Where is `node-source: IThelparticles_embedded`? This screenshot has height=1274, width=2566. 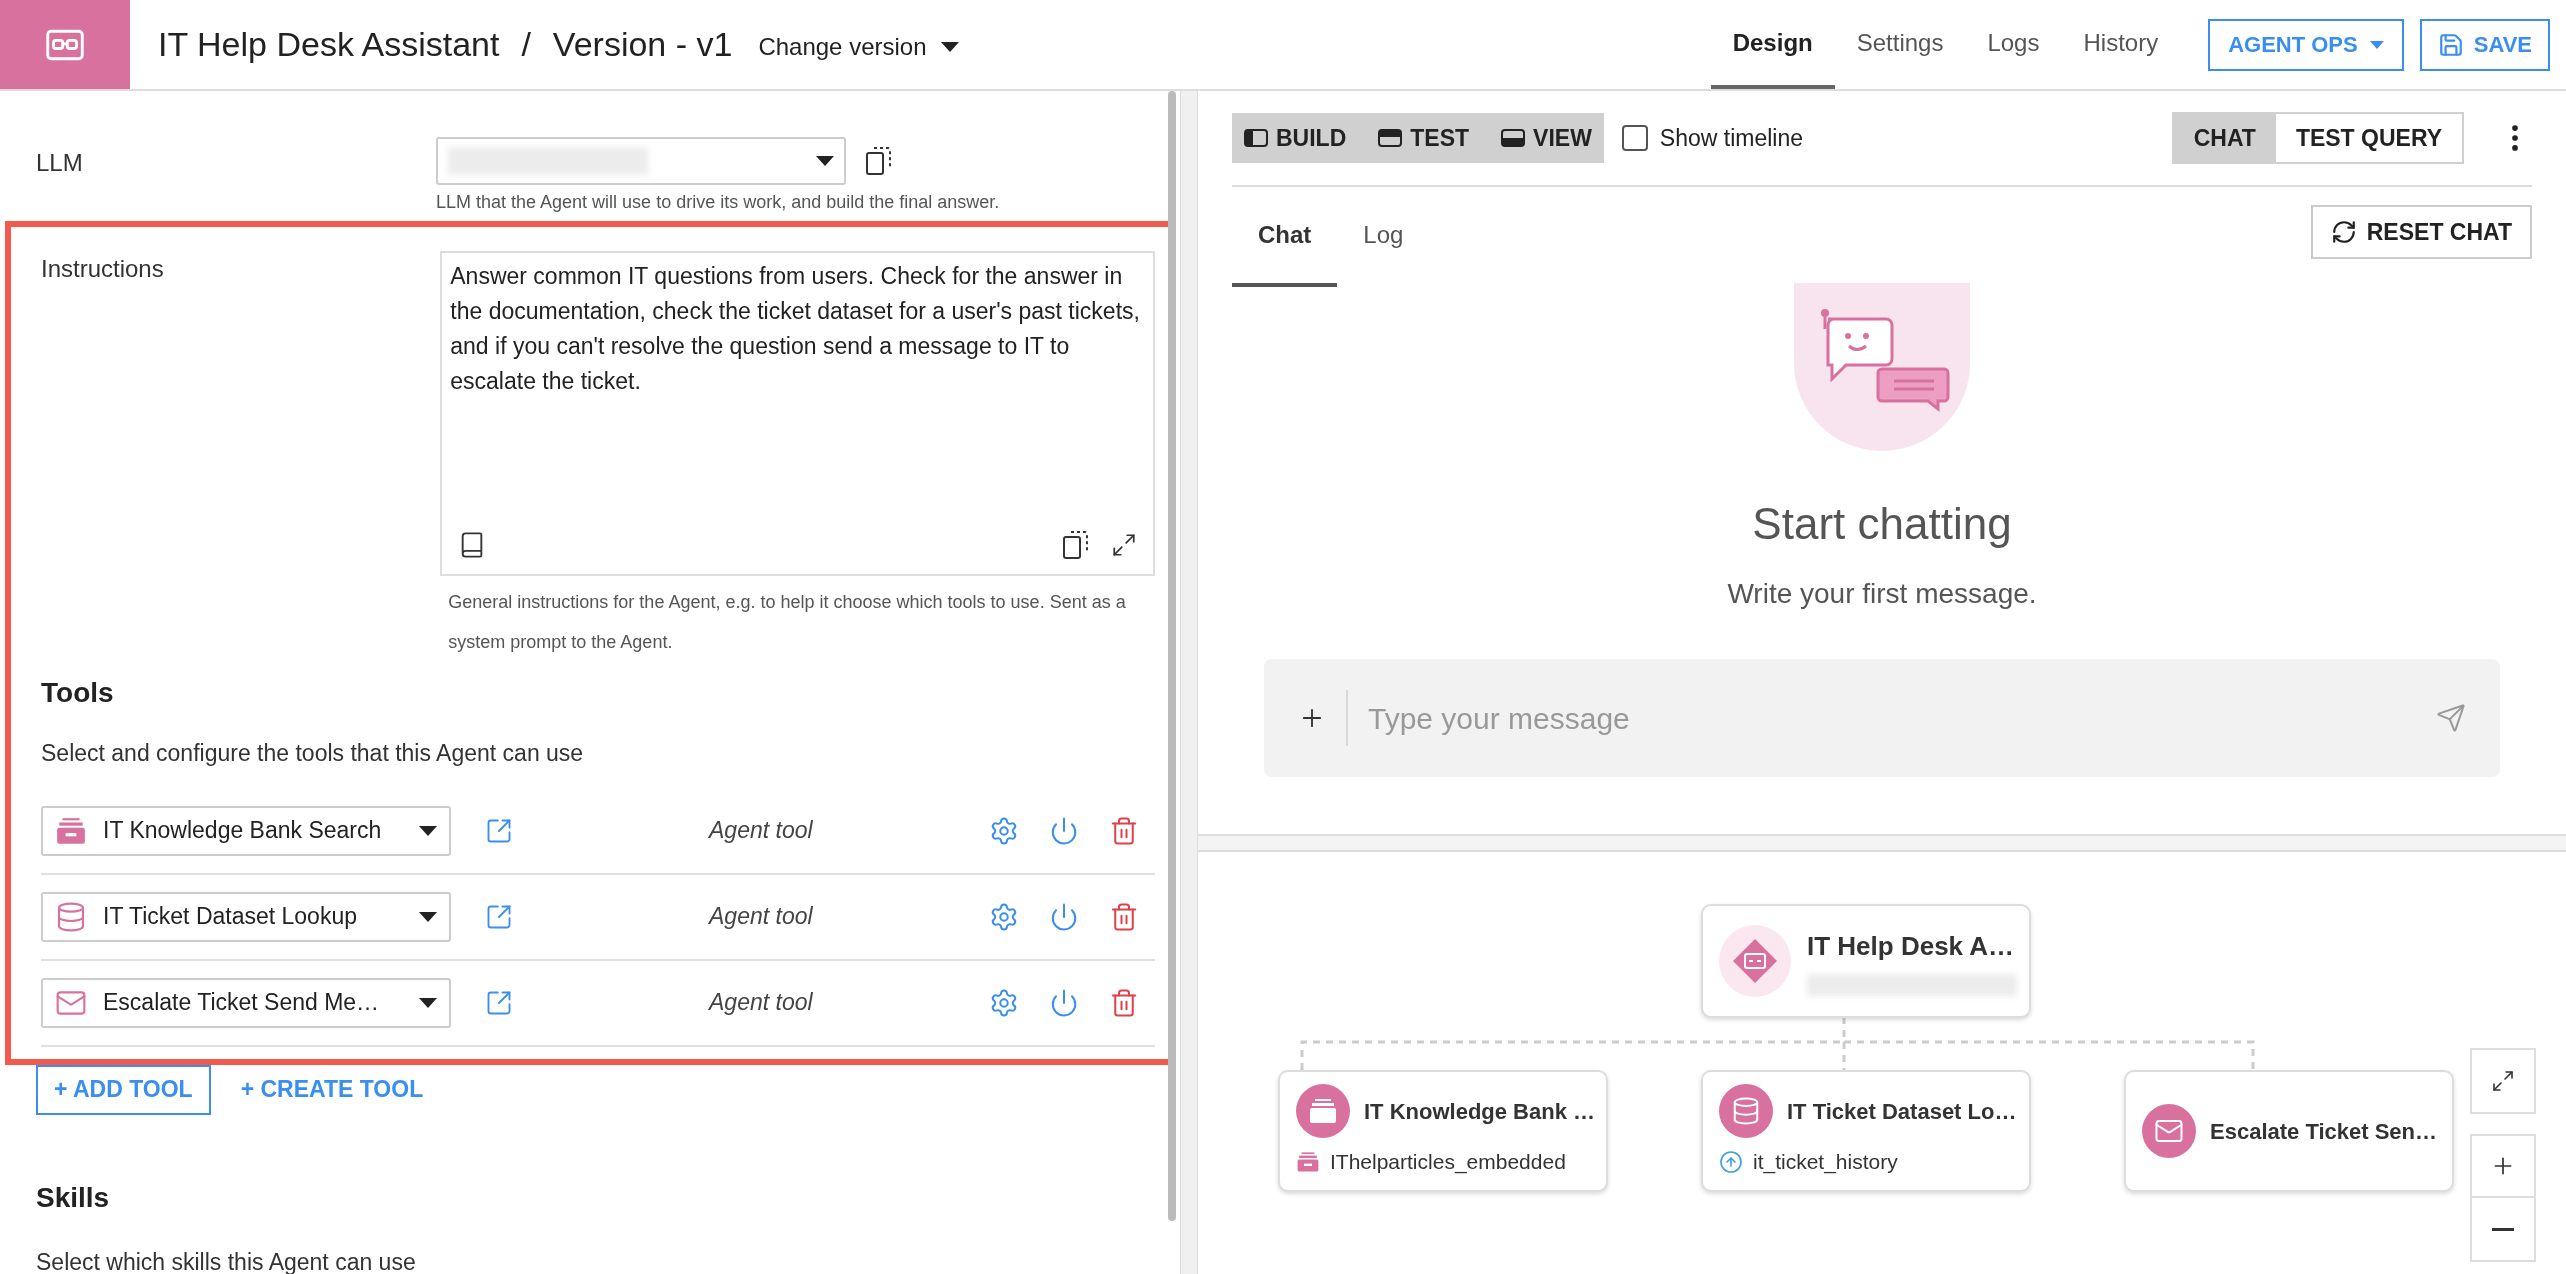 node-source: IThelparticles_embedded is located at coordinates (1448, 1162).